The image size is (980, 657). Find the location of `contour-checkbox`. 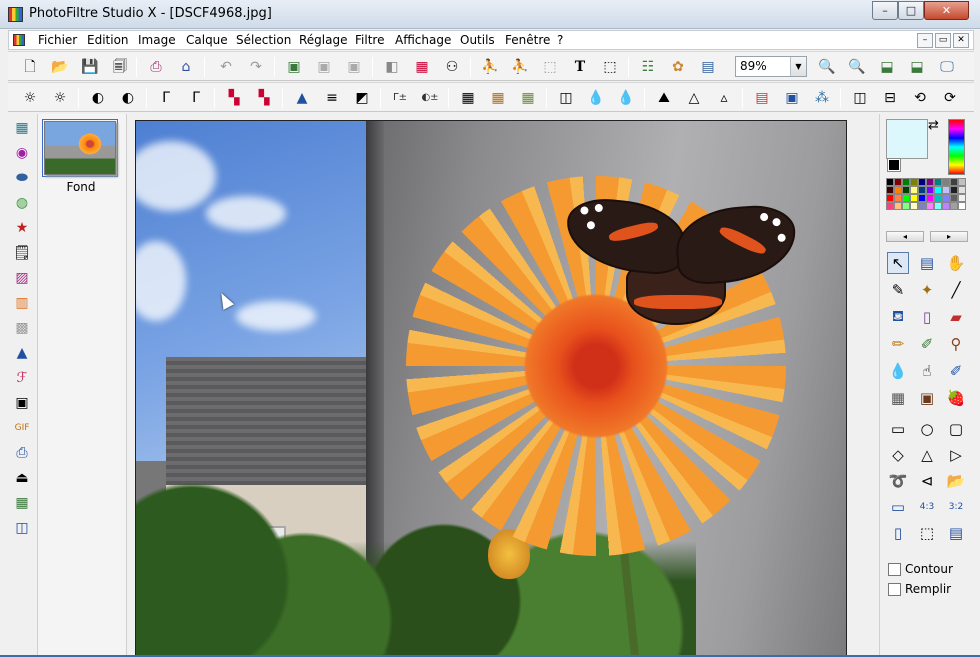

contour-checkbox is located at coordinates (894, 569).